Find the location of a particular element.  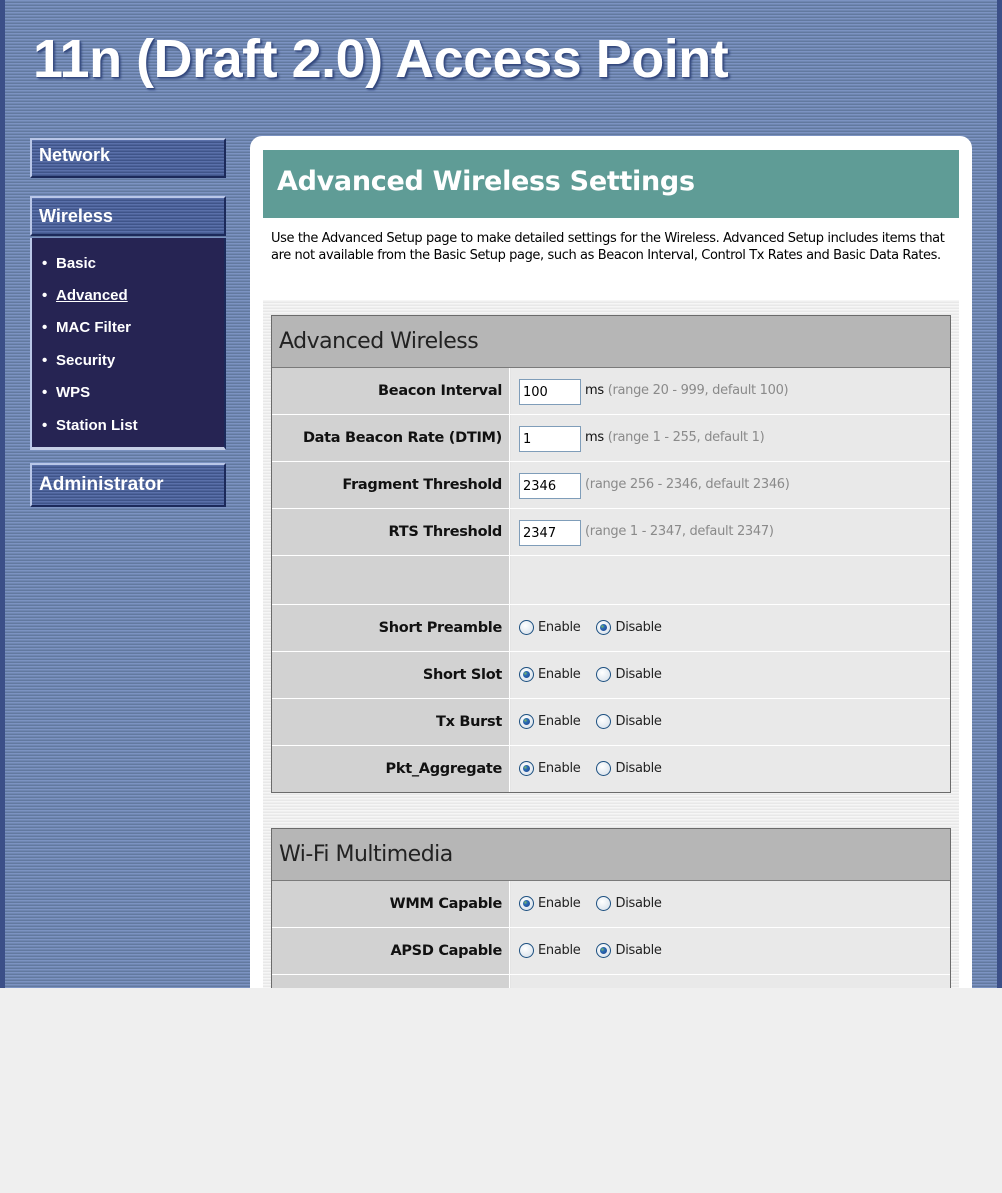

field-value: ms (range 20 - 999, default 100) is located at coordinates (730, 391).